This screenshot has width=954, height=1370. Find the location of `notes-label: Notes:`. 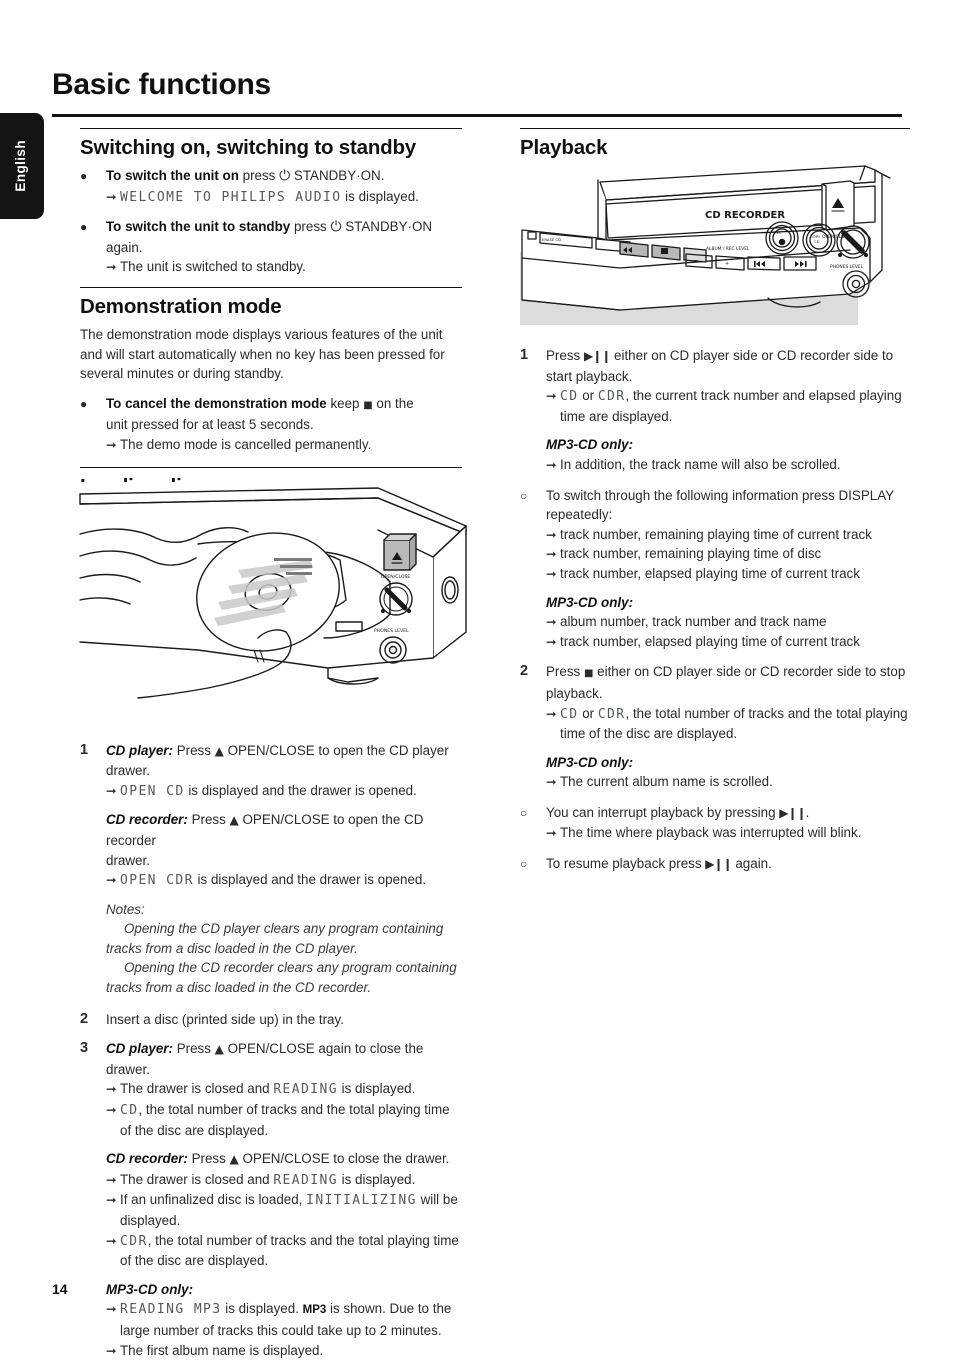

notes-label: Notes: is located at coordinates (125, 909).